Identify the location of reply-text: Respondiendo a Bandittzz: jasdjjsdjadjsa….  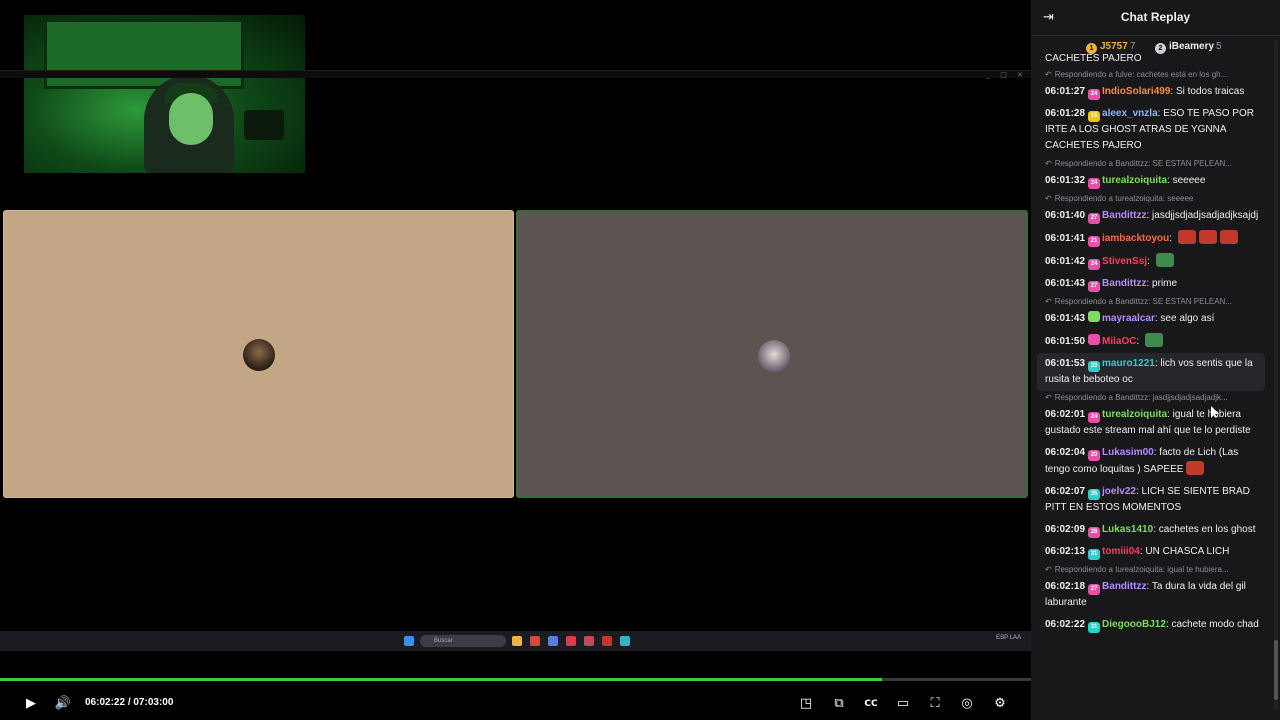
(1141, 397).